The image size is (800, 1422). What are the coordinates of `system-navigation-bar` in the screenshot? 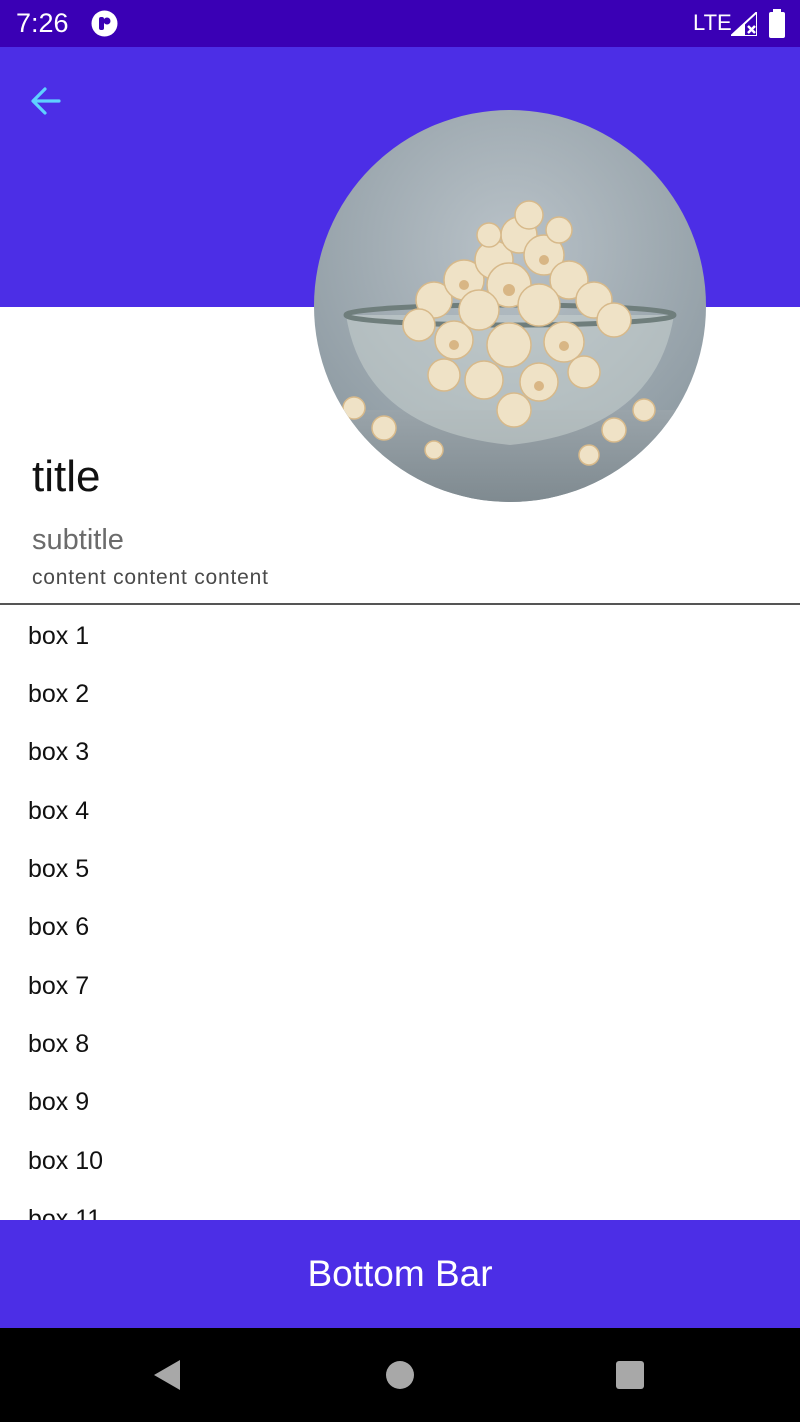 It's located at (400, 1375).